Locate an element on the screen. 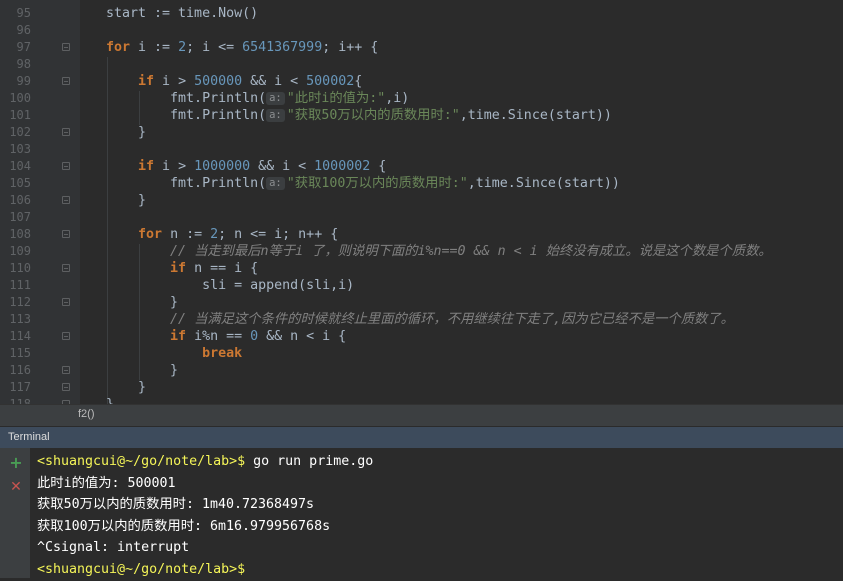 The image size is (843, 581). line-number: 109 is located at coordinates (20, 251).